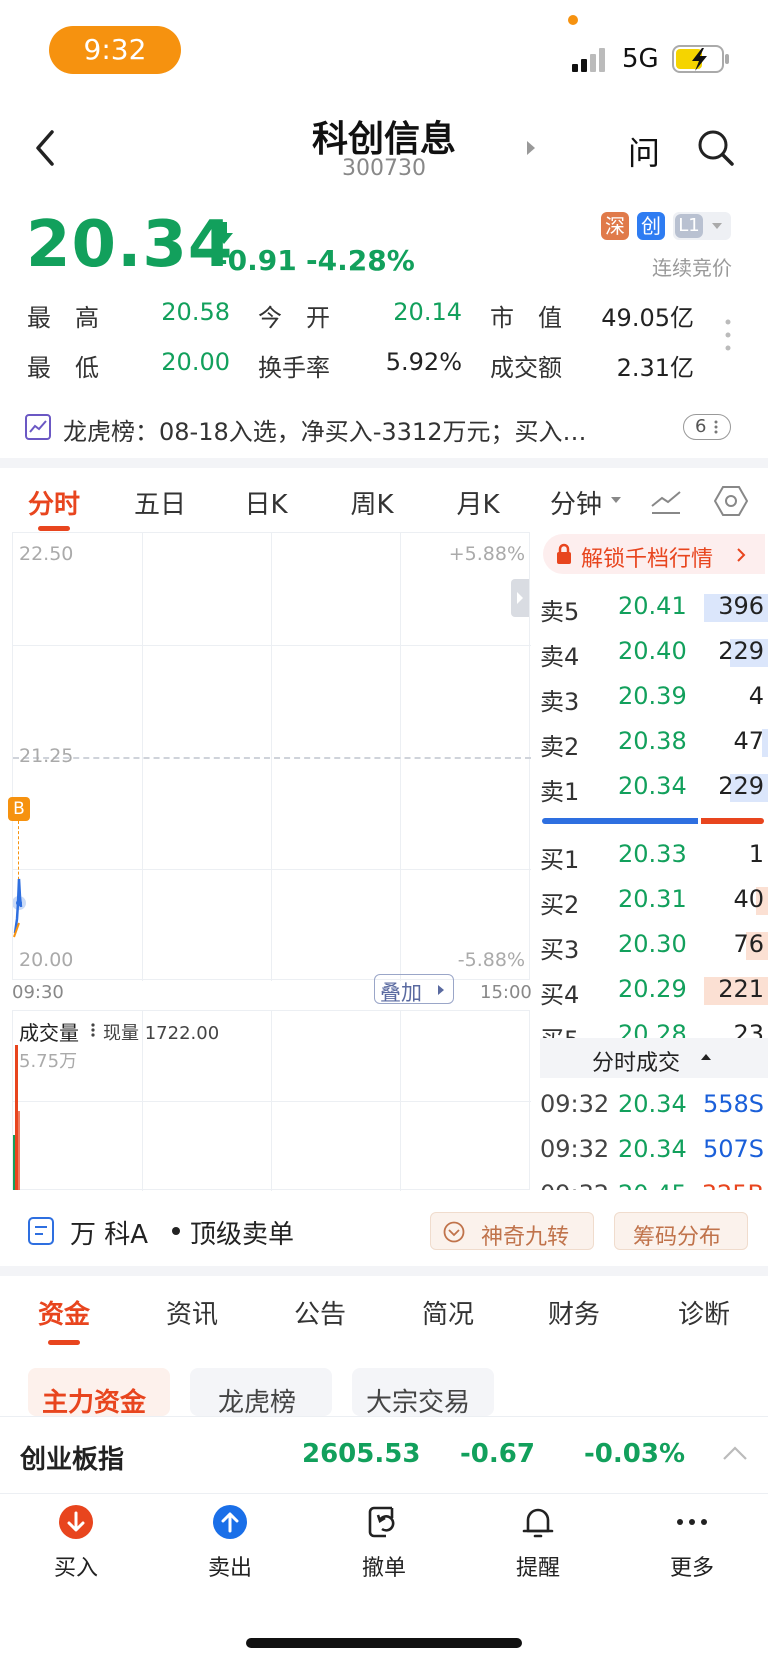 This screenshot has width=768, height=1663. What do you see at coordinates (741, 555) in the screenshot?
I see `chevron-right-icon` at bounding box center [741, 555].